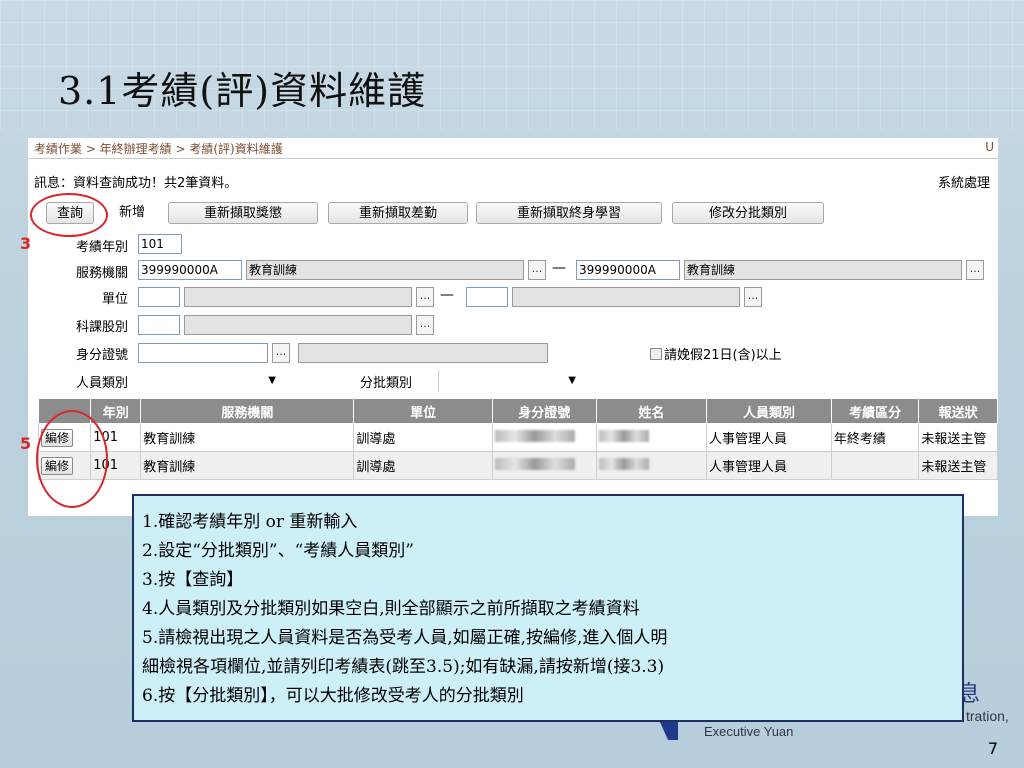  Describe the element at coordinates (278, 551) in the screenshot. I see `note-line: 2.設定“分批類別”、“考績人員類別”` at that location.